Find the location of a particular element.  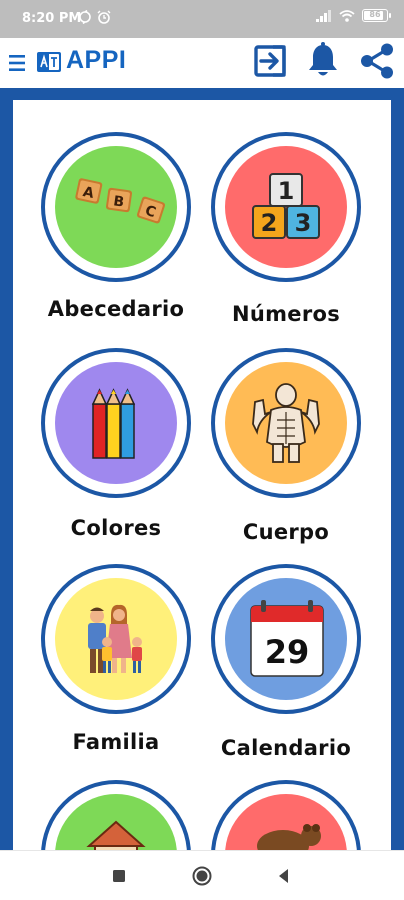

back-triangle-icon is located at coordinates (284, 876).